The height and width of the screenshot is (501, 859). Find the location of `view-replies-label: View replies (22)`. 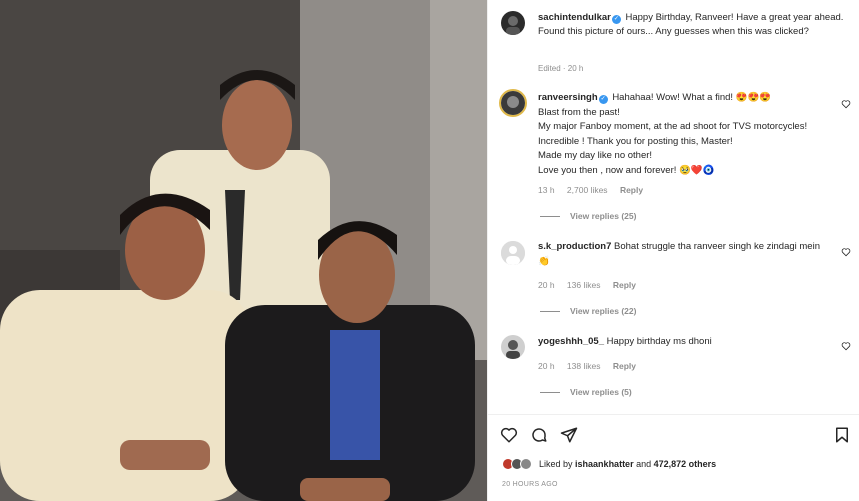

view-replies-label: View replies (22) is located at coordinates (603, 311).